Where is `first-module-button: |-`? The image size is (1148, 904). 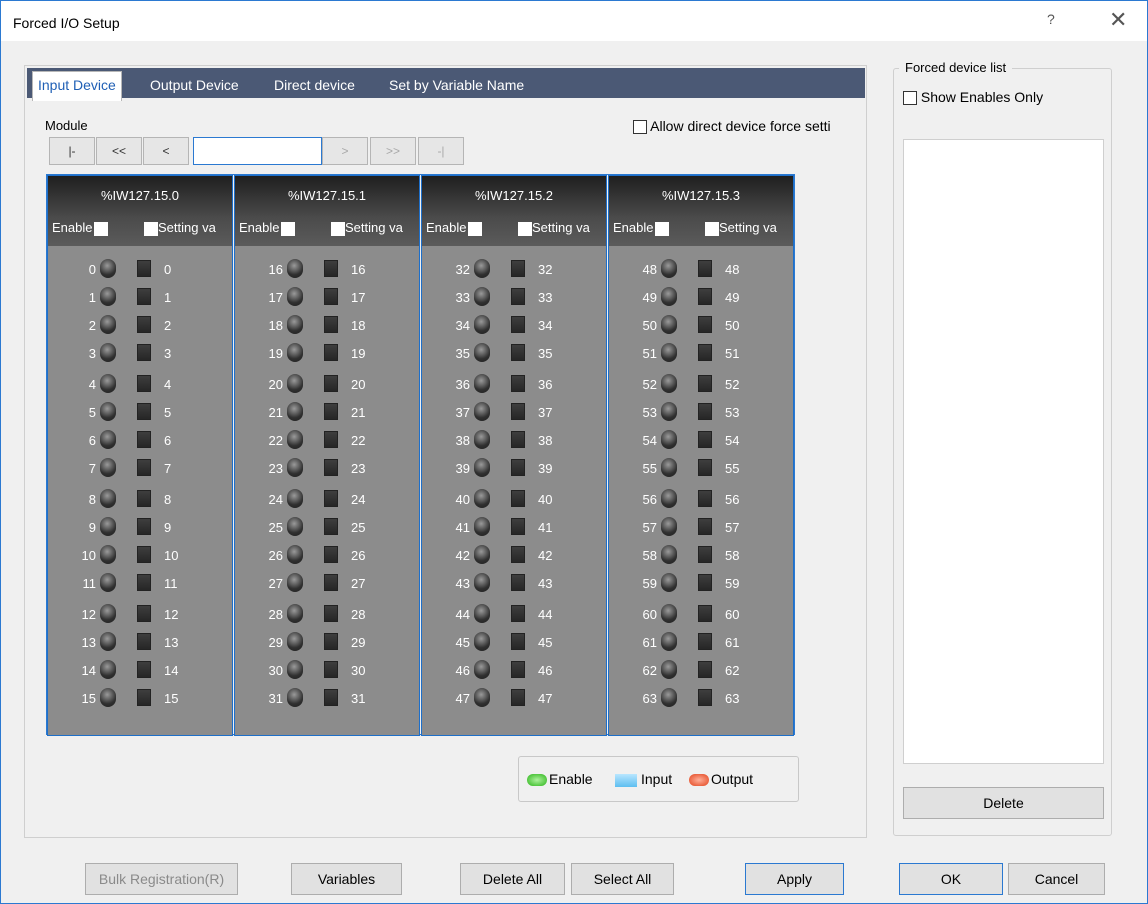 first-module-button: |- is located at coordinates (72, 151).